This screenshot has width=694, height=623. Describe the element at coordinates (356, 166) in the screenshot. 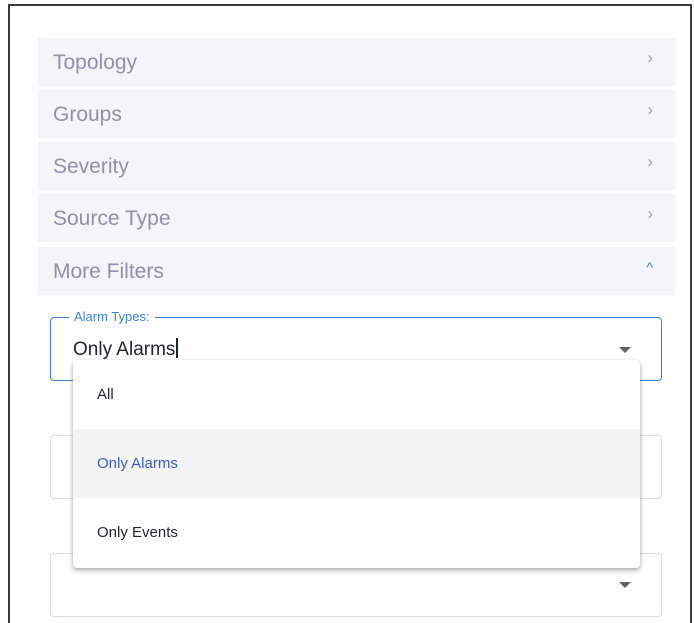

I see `section-severity: Severity ›` at that location.